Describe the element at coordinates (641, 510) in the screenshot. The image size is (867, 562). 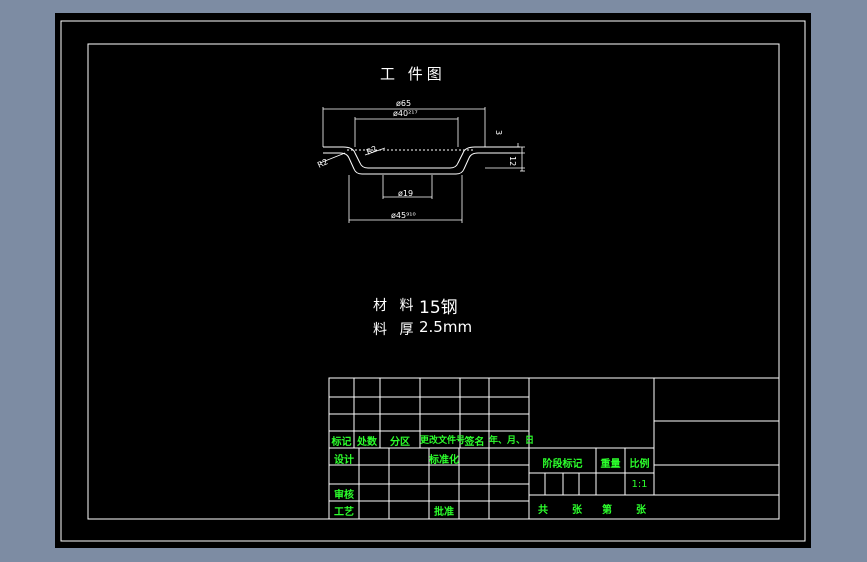
I see `sheets-label-2: 张` at that location.